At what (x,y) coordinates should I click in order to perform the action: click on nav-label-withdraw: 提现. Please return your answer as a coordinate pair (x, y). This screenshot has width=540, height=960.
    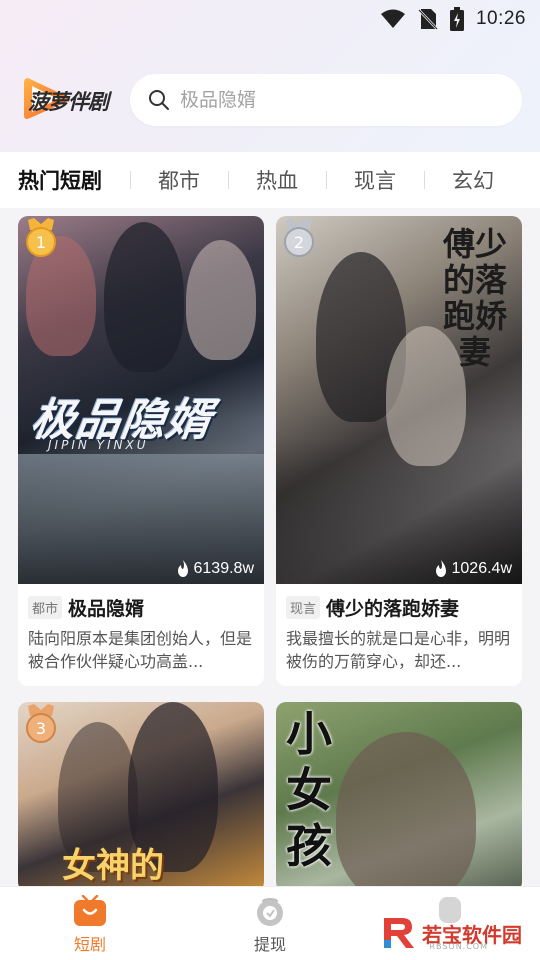
    Looking at the image, I should click on (269, 944).